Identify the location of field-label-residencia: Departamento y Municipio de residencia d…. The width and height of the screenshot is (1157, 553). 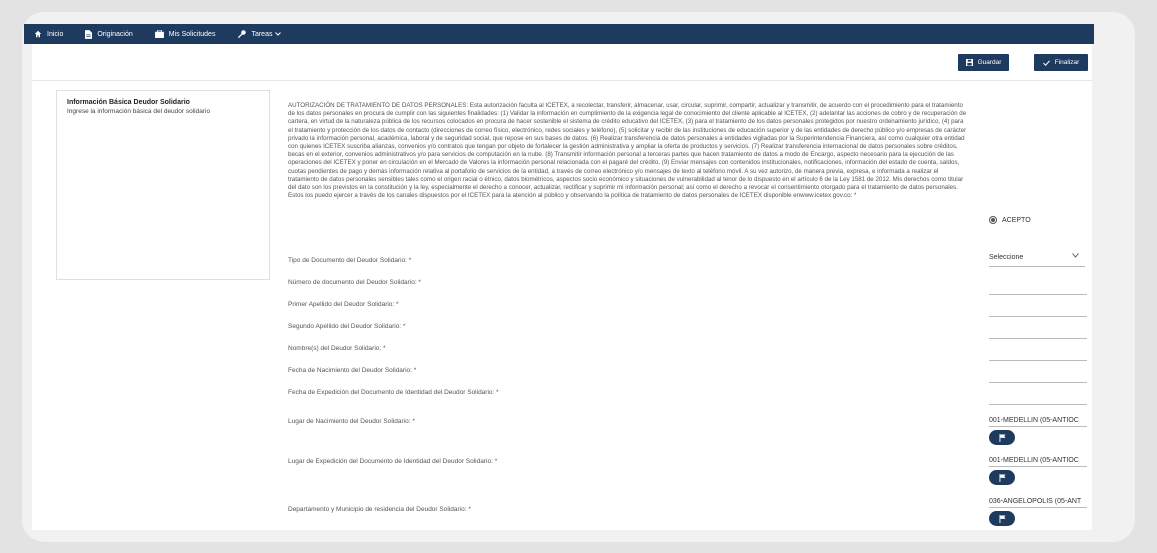
(379, 509).